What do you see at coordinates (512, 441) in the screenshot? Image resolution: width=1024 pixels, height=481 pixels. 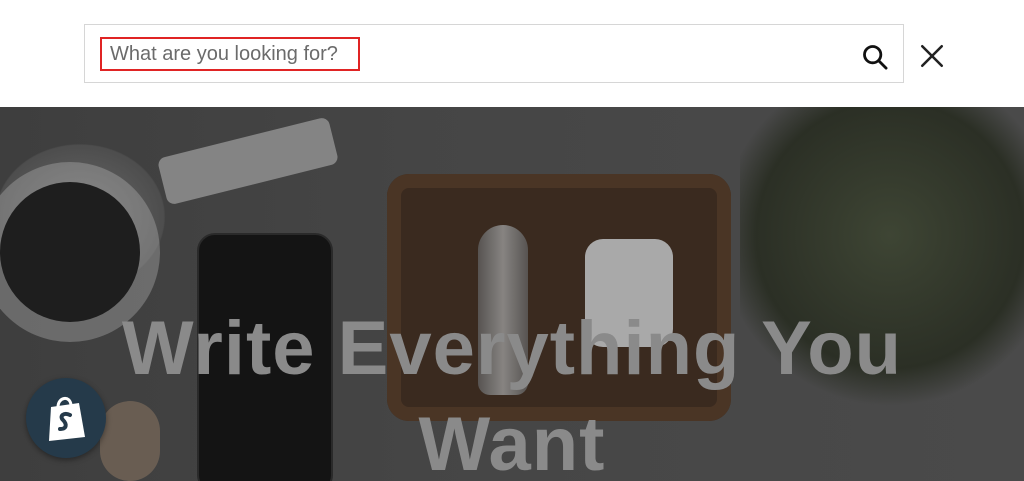 I see `hero-title-line-2: Want` at bounding box center [512, 441].